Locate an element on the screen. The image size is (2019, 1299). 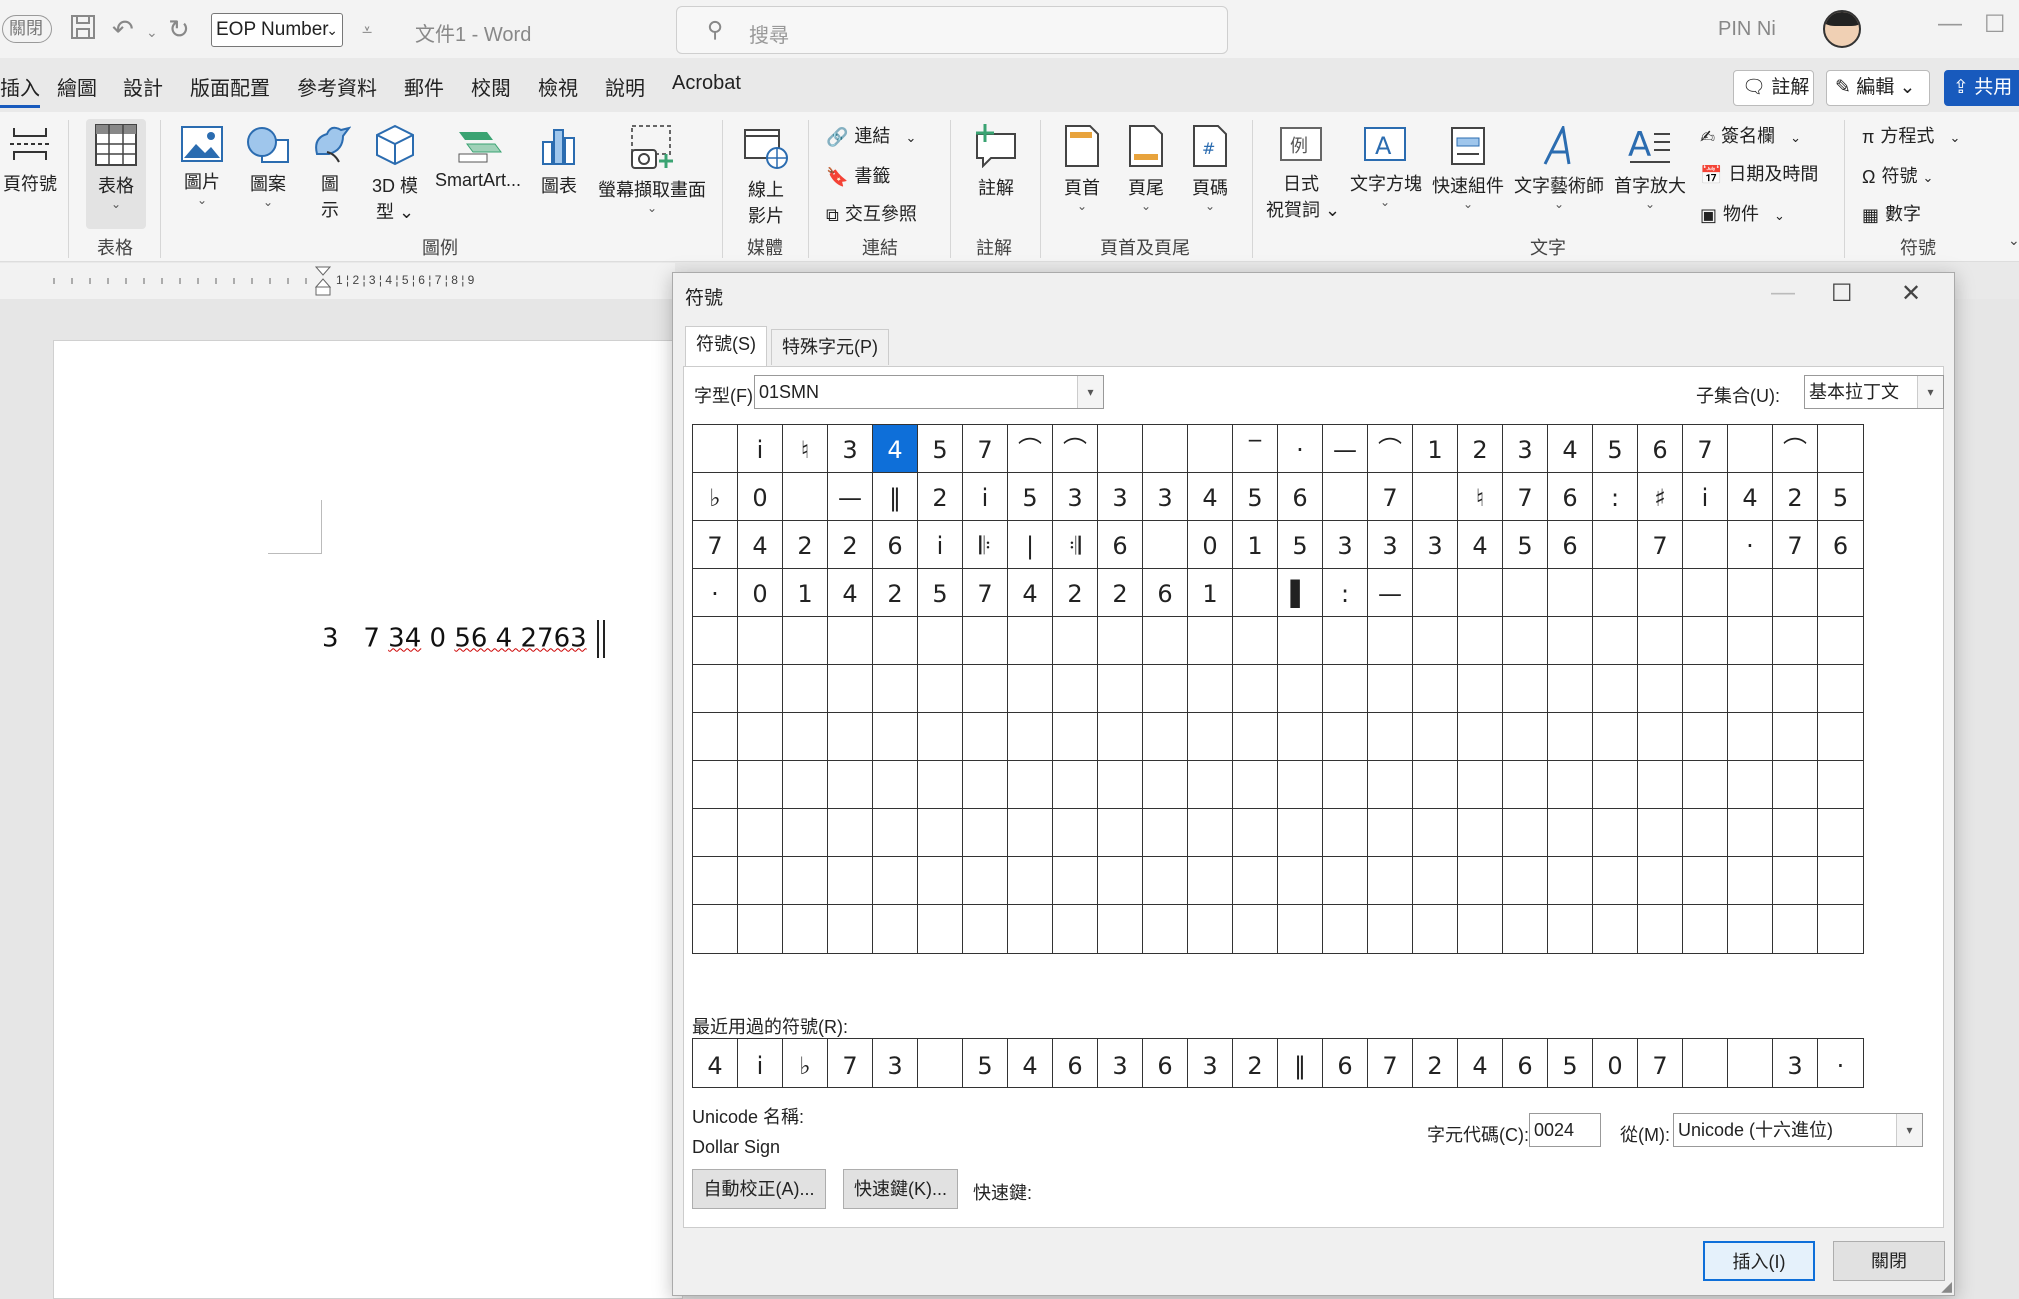
cross-reference-button: ⧉ 交互參照 is located at coordinates (871, 213).